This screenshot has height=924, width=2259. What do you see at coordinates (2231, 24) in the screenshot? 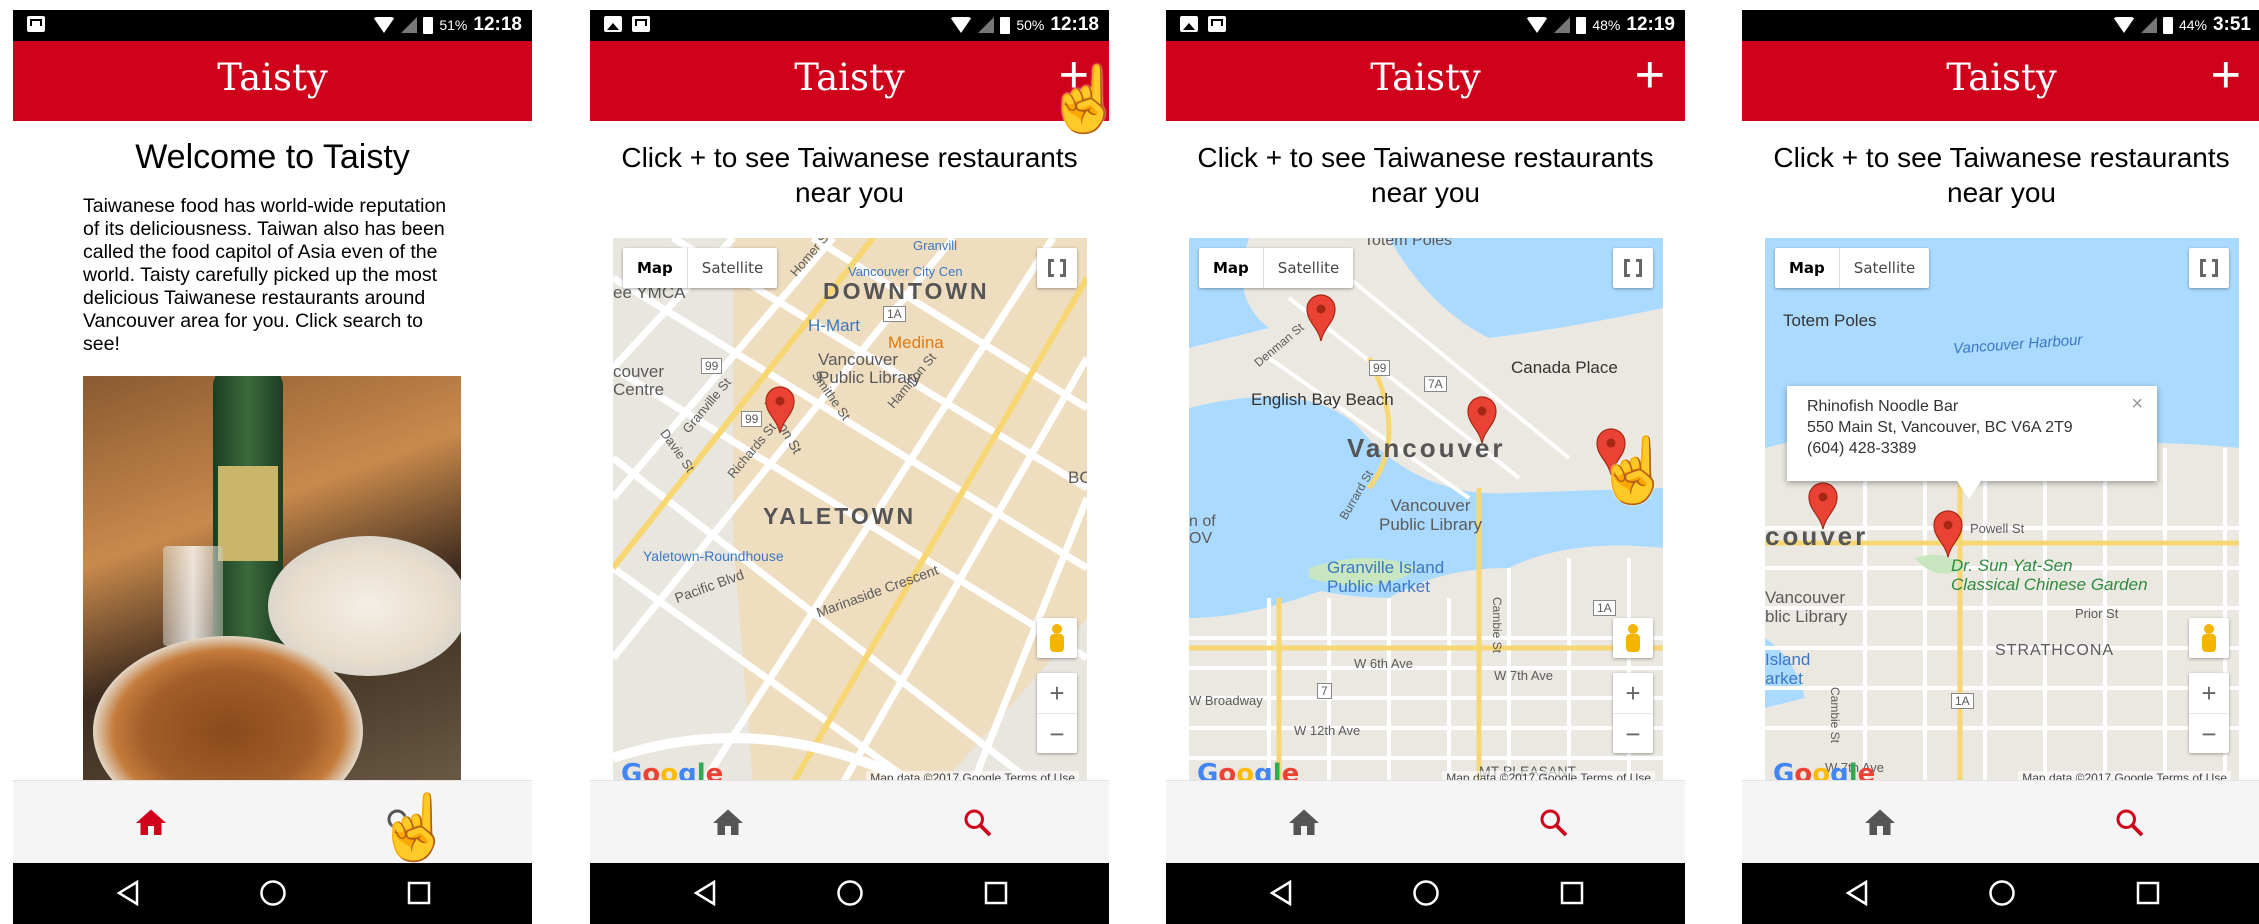
I see `clock: 3:51` at bounding box center [2231, 24].